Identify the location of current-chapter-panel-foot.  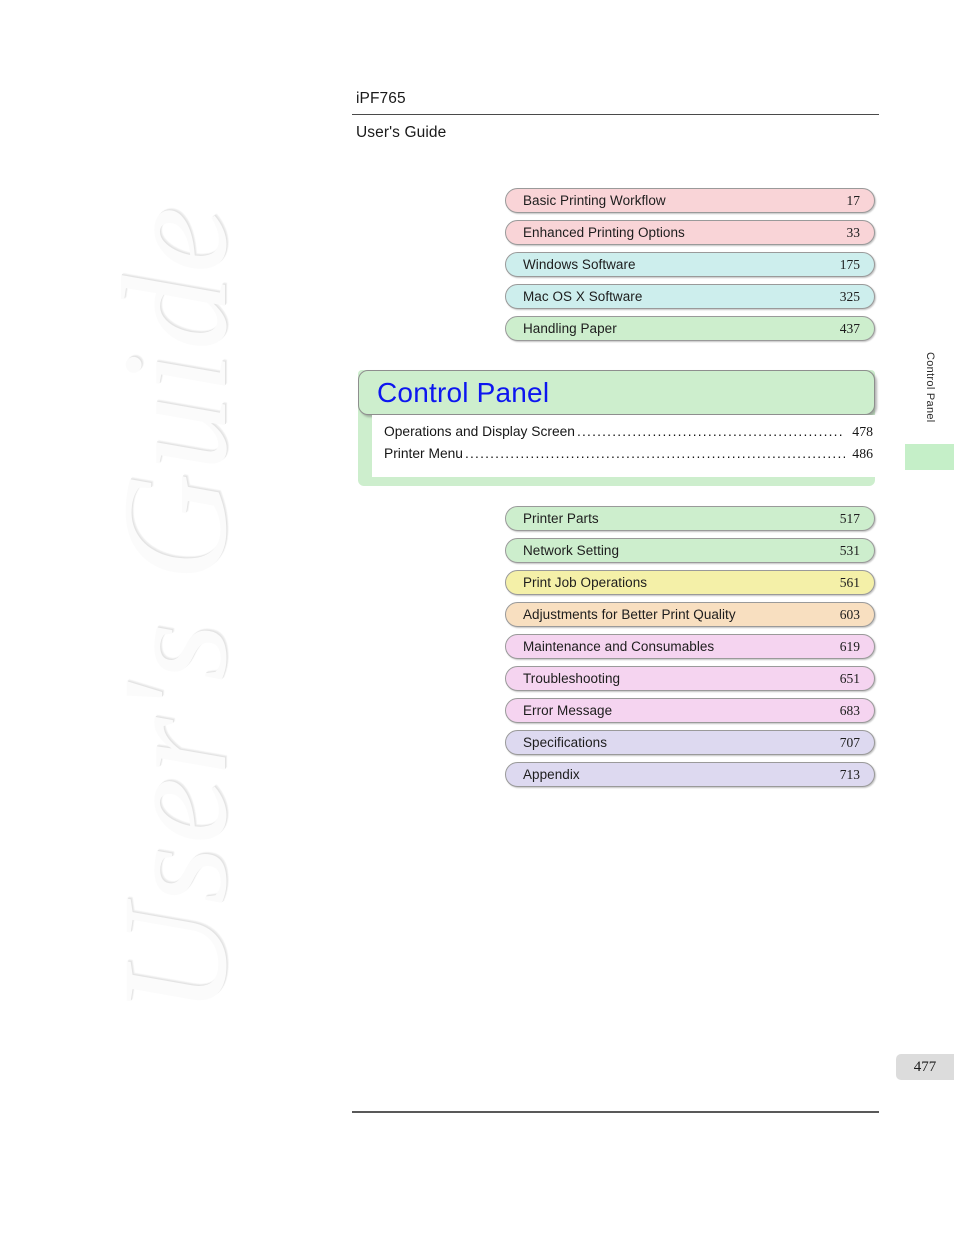
(616, 481).